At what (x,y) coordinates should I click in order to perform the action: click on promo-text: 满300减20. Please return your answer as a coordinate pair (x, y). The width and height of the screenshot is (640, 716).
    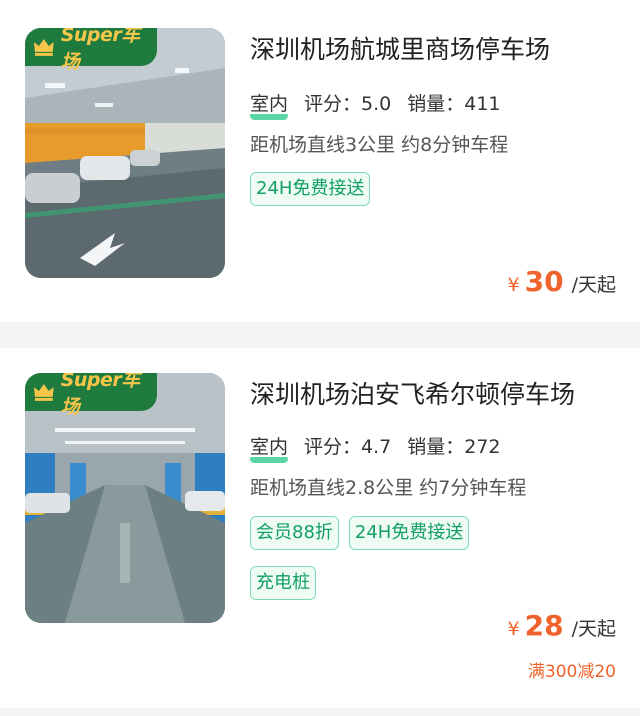
    Looking at the image, I should click on (571, 672).